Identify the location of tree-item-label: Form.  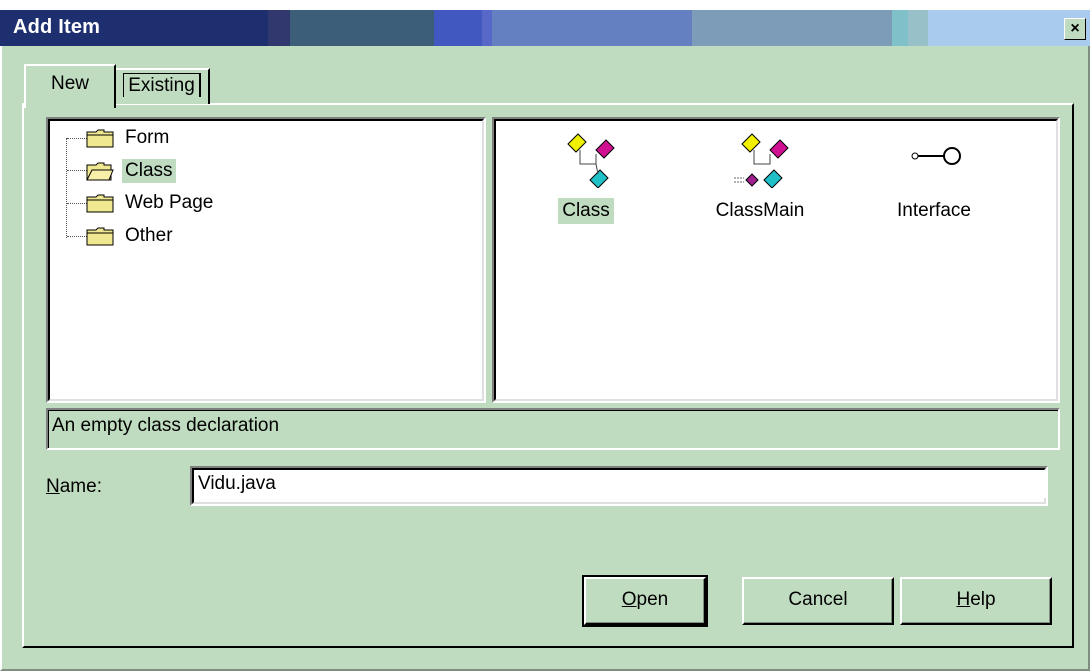
(147, 137).